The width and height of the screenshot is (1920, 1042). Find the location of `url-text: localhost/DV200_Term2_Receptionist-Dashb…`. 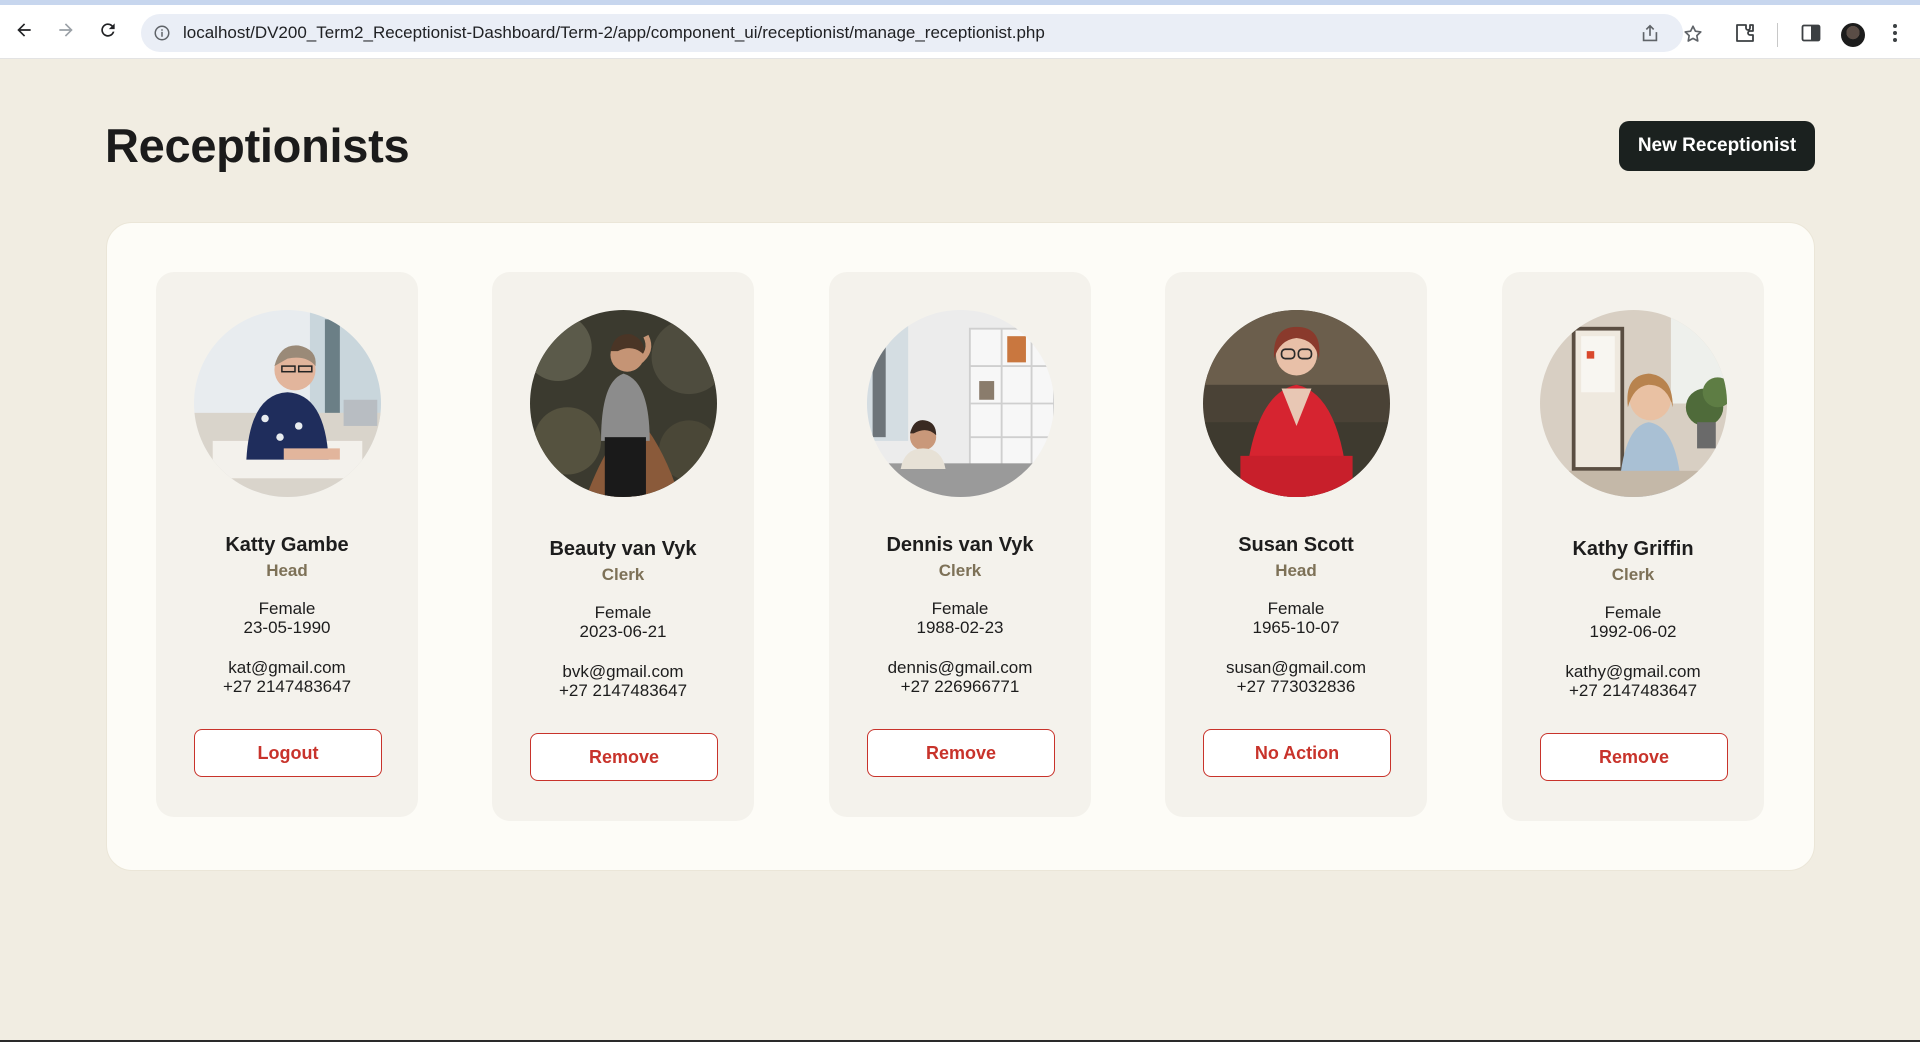

url-text: localhost/DV200_Term2_Receptionist-Dashb… is located at coordinates (614, 33).